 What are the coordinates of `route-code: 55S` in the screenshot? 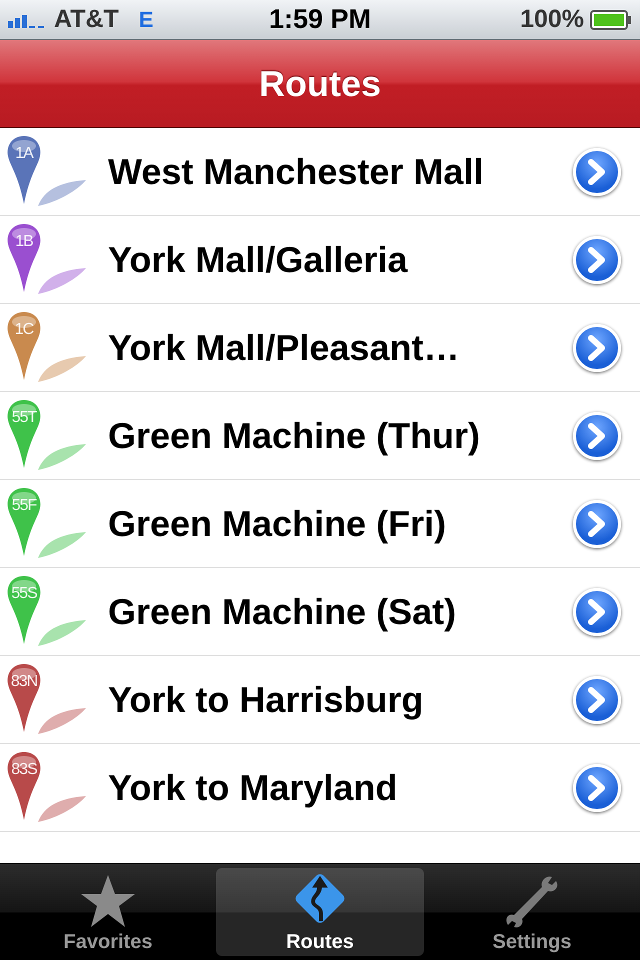 It's located at (24, 593).